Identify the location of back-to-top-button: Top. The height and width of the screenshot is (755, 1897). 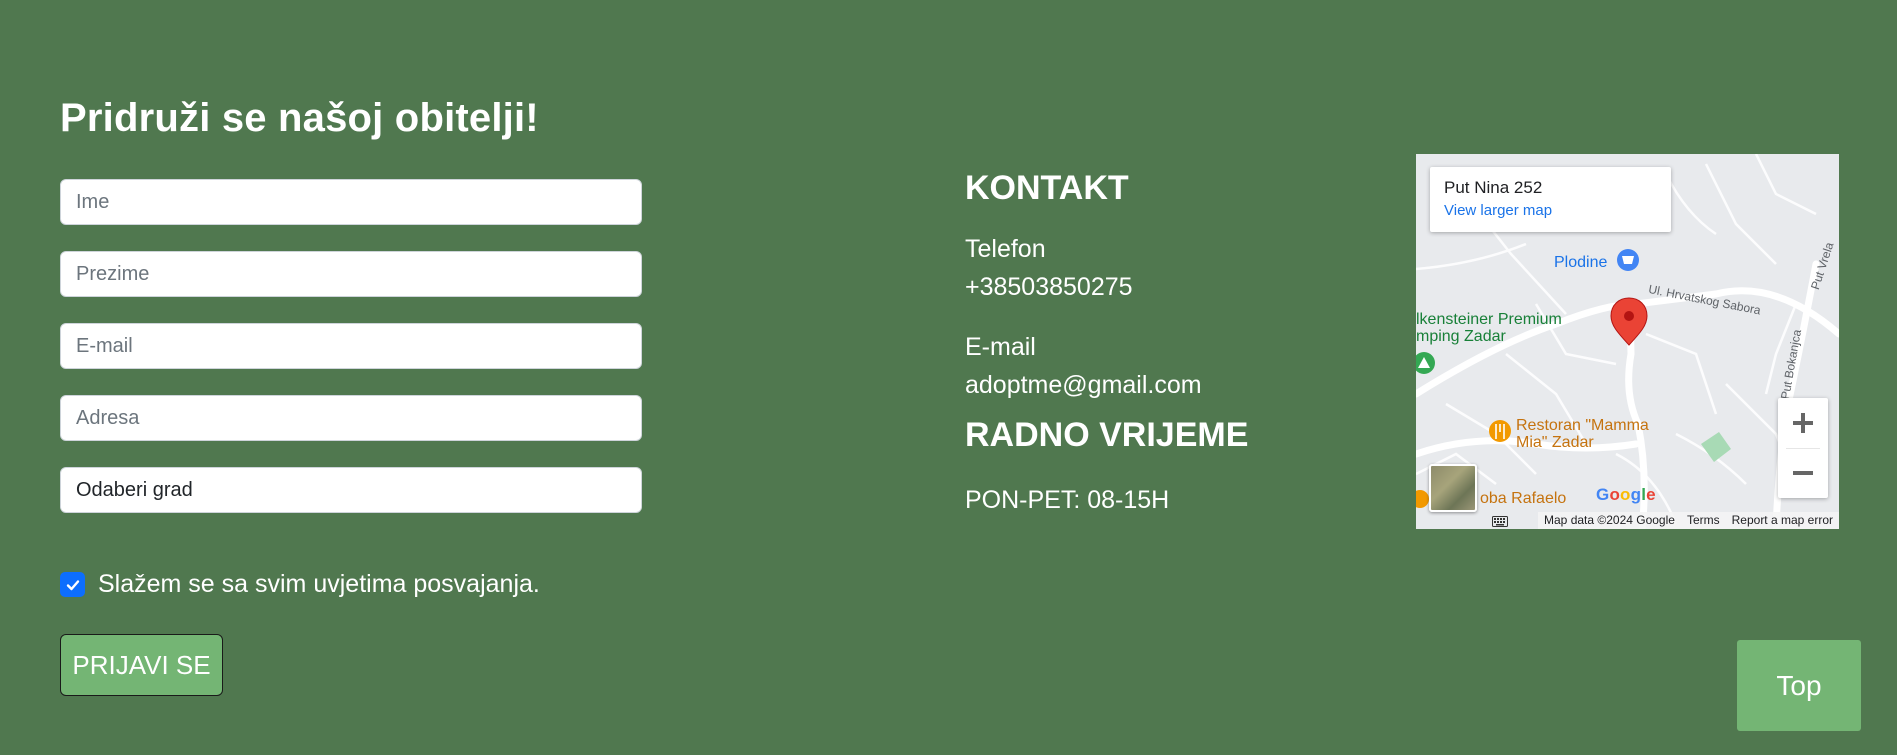
(1799, 685).